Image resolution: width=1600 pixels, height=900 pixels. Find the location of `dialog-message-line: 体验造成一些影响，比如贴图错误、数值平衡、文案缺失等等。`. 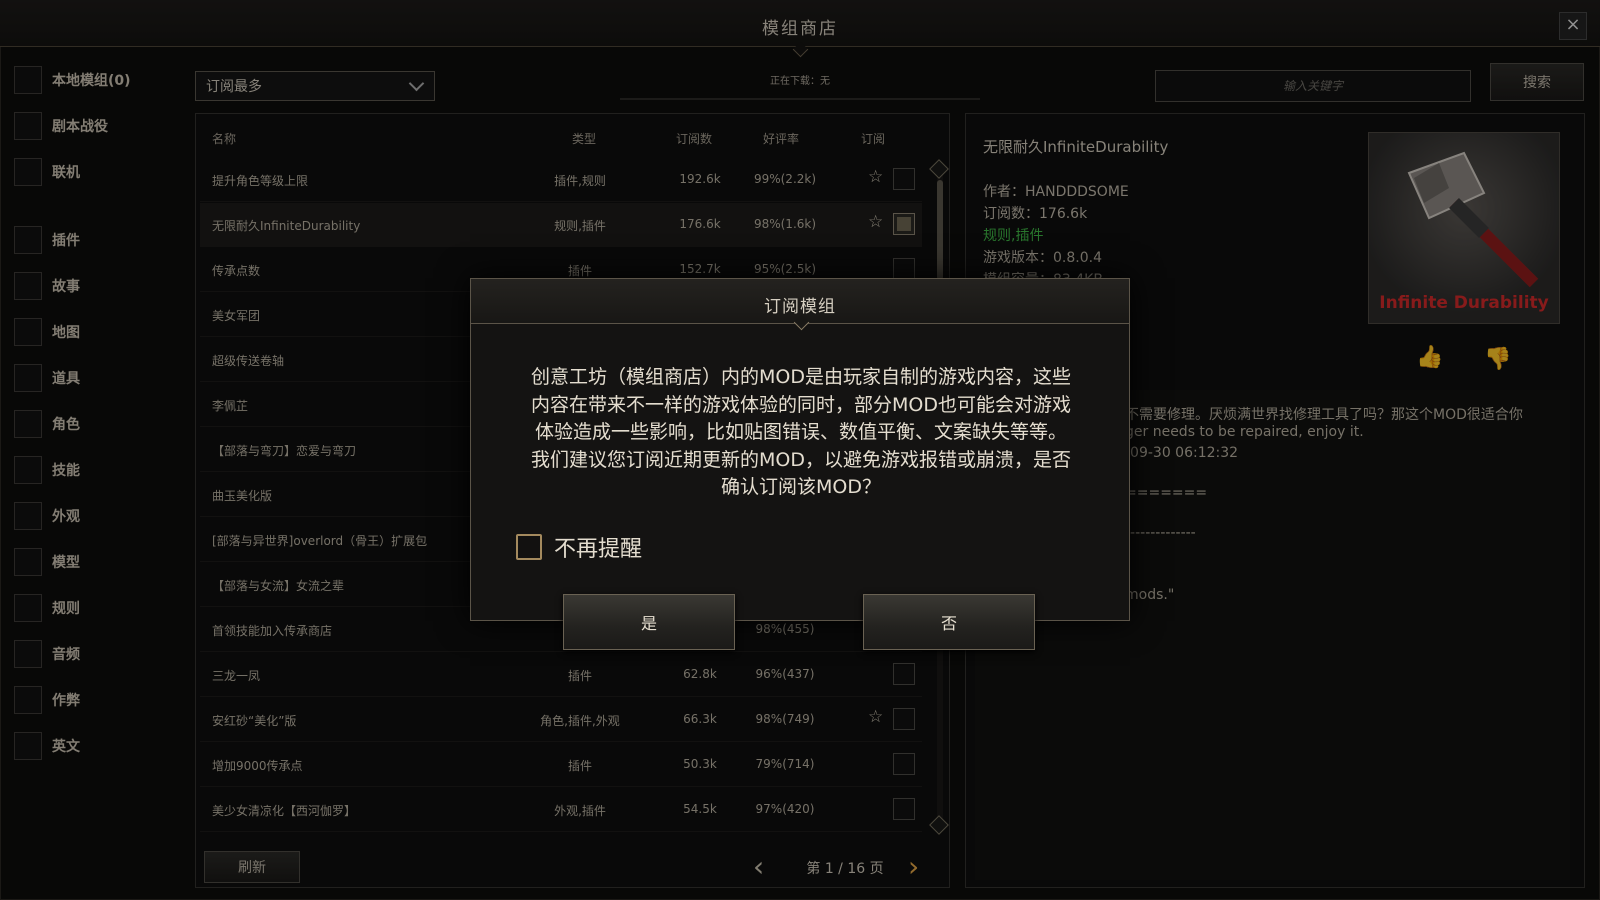

dialog-message-line: 体验造成一些影响，比如贴图错误、数值平衡、文案缺失等等。 is located at coordinates (800, 432).